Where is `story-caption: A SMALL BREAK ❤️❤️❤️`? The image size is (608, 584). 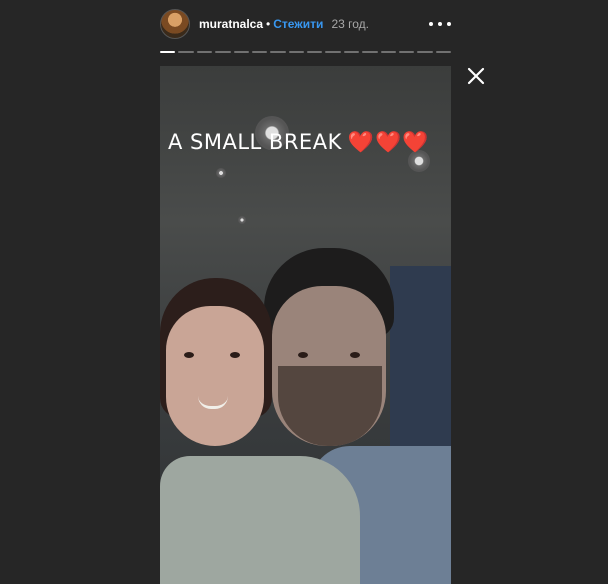 story-caption: A SMALL BREAK ❤️❤️❤️ is located at coordinates (298, 142).